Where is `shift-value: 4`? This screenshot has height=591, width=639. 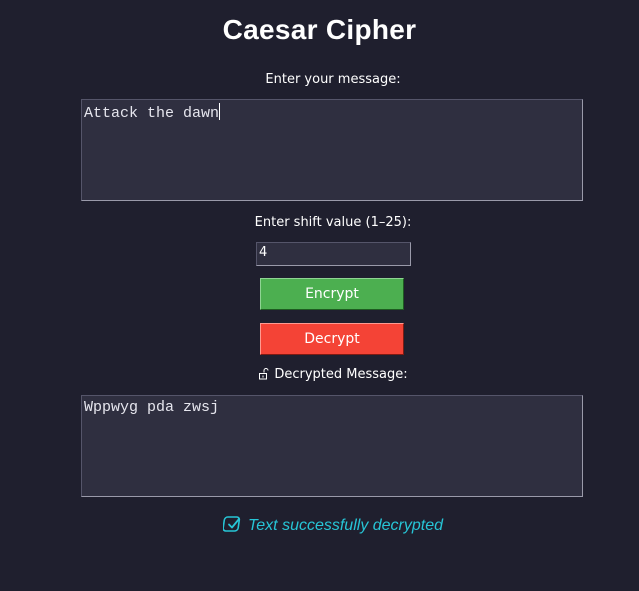
shift-value: 4 is located at coordinates (263, 252).